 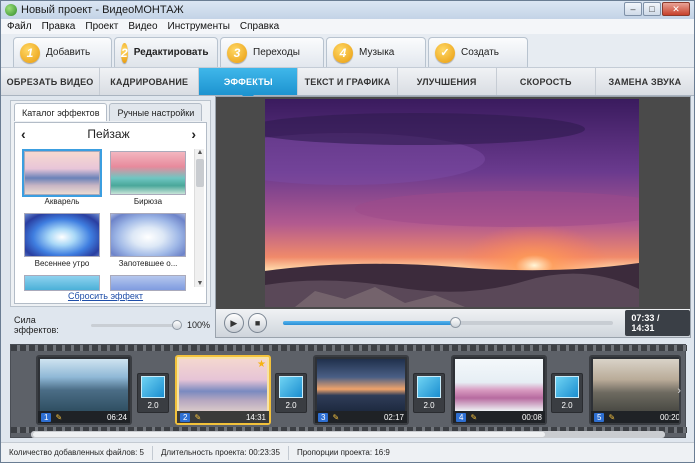 I want to click on transition-2: 2.0, so click(x=291, y=393).